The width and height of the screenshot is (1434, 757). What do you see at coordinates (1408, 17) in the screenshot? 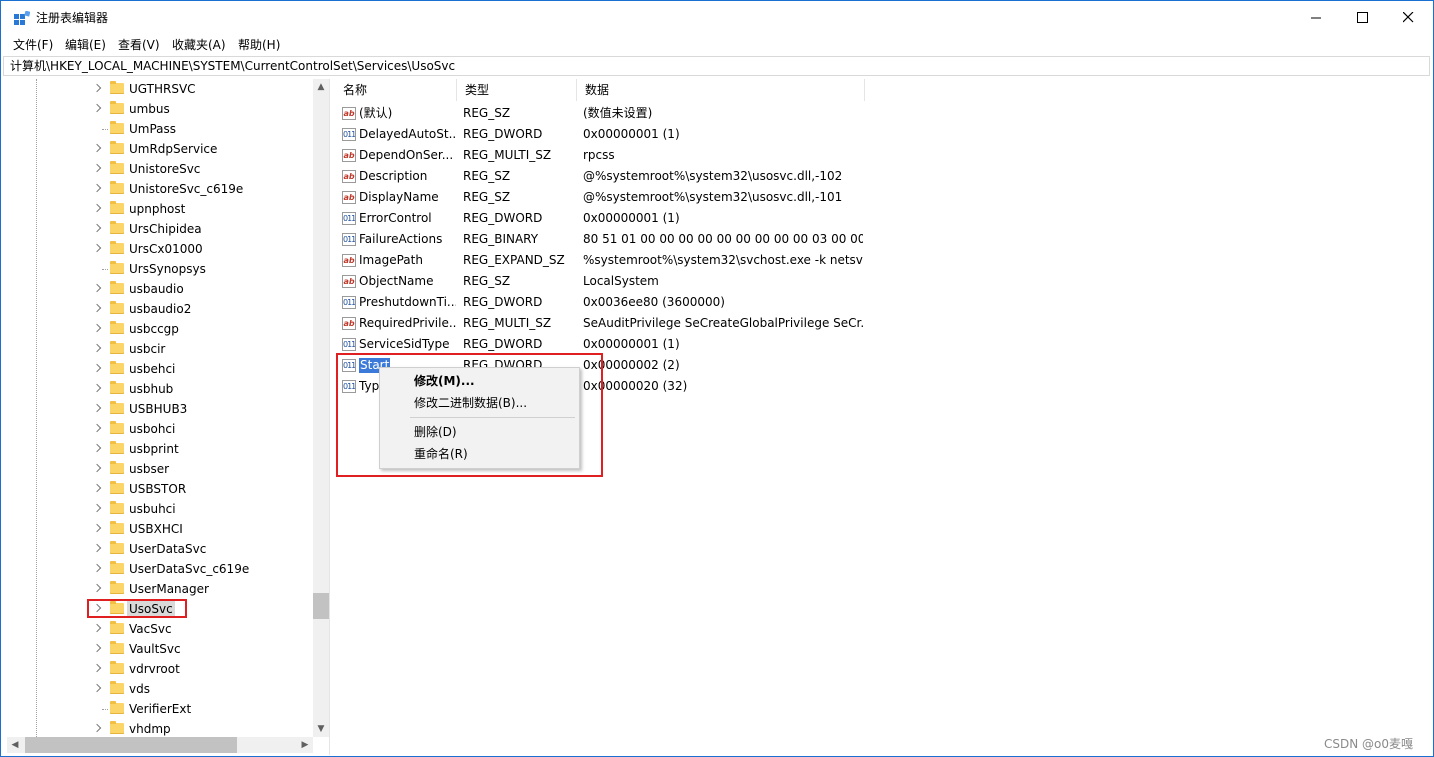
I see `close-button` at bounding box center [1408, 17].